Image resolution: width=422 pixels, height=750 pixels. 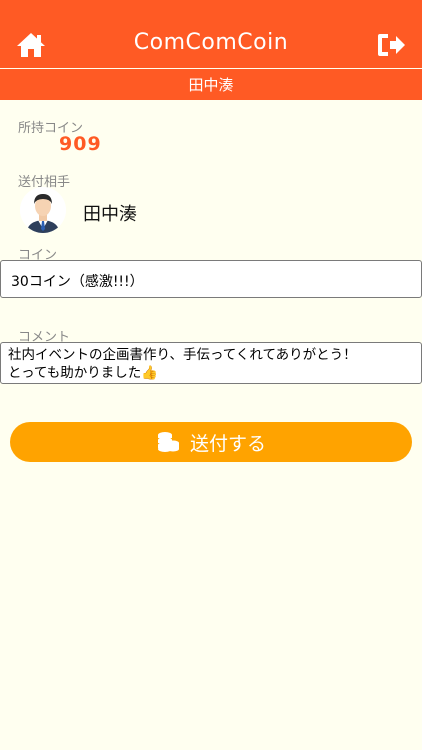 I want to click on balance-value: 909, so click(x=80, y=144).